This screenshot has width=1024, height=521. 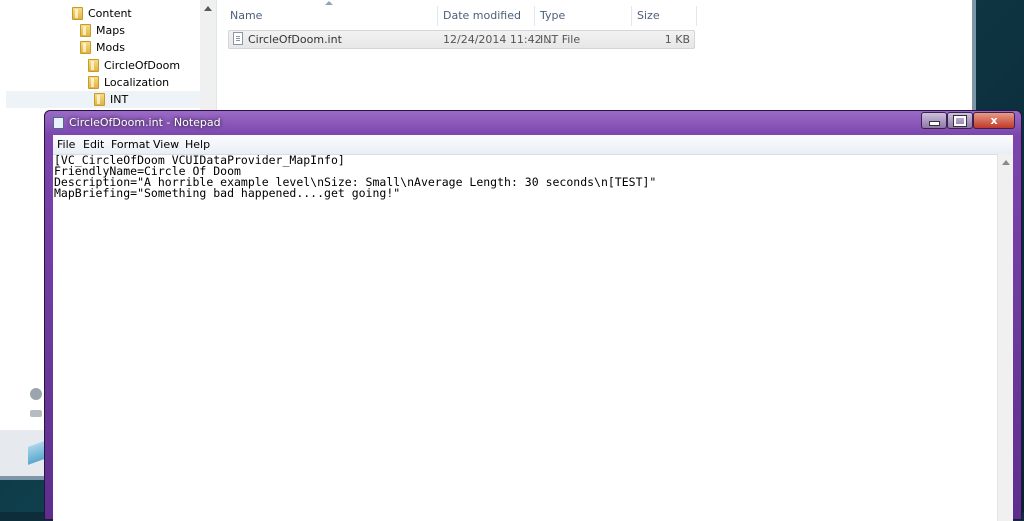 What do you see at coordinates (36, 394) in the screenshot?
I see `network-icon` at bounding box center [36, 394].